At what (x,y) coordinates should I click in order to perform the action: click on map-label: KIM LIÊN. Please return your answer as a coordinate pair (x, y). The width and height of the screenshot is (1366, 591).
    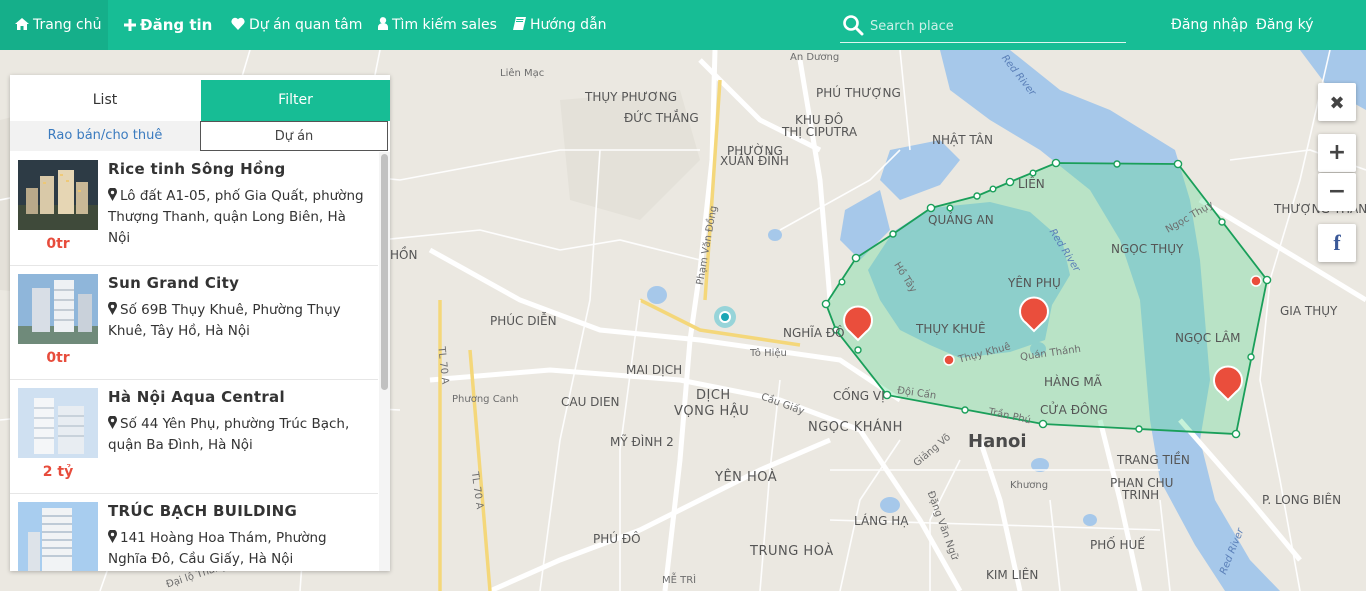
    Looking at the image, I should click on (1012, 575).